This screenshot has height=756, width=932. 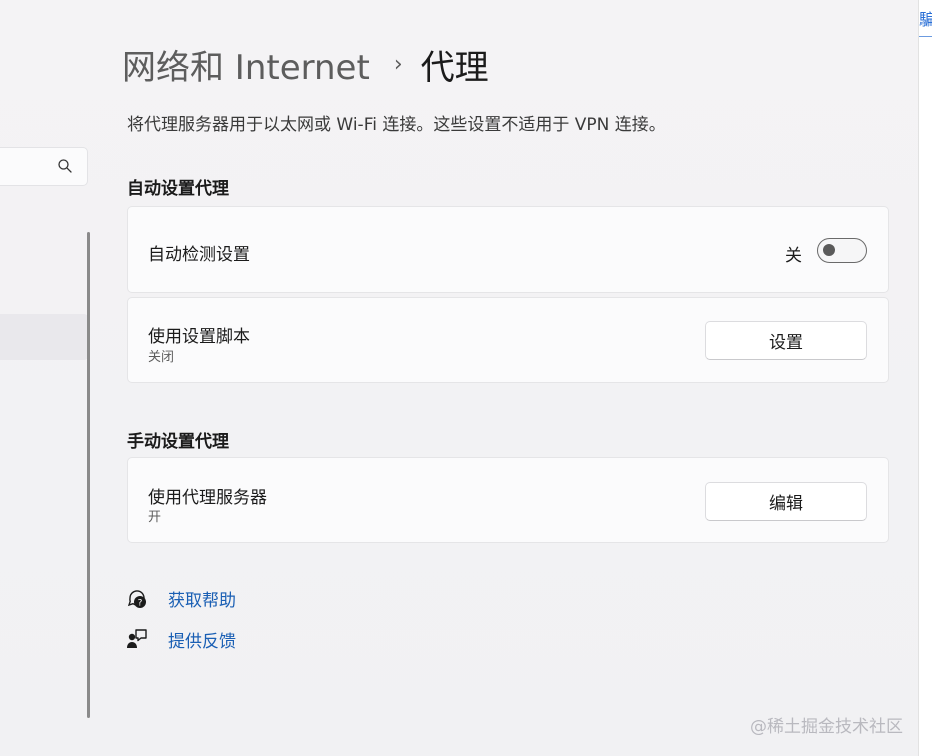 What do you see at coordinates (925, 18) in the screenshot?
I see `adjacent-window-text: 騙` at bounding box center [925, 18].